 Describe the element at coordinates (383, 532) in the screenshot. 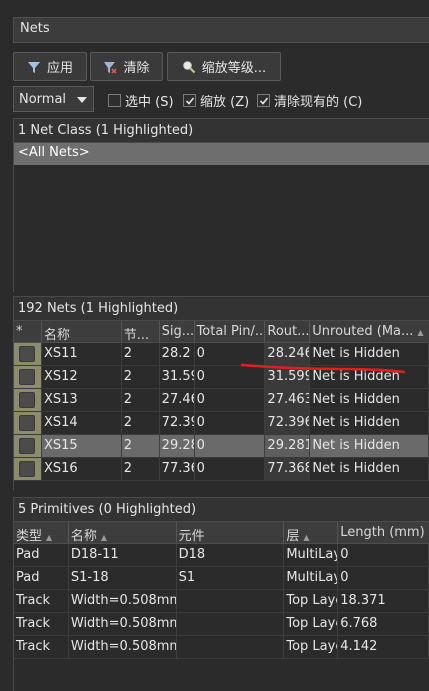

I see `col-length: Length (mm)` at that location.